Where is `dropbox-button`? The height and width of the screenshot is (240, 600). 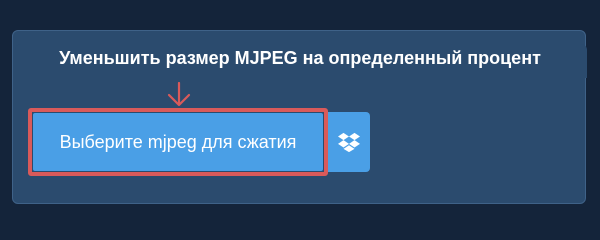 dropbox-button is located at coordinates (349, 142).